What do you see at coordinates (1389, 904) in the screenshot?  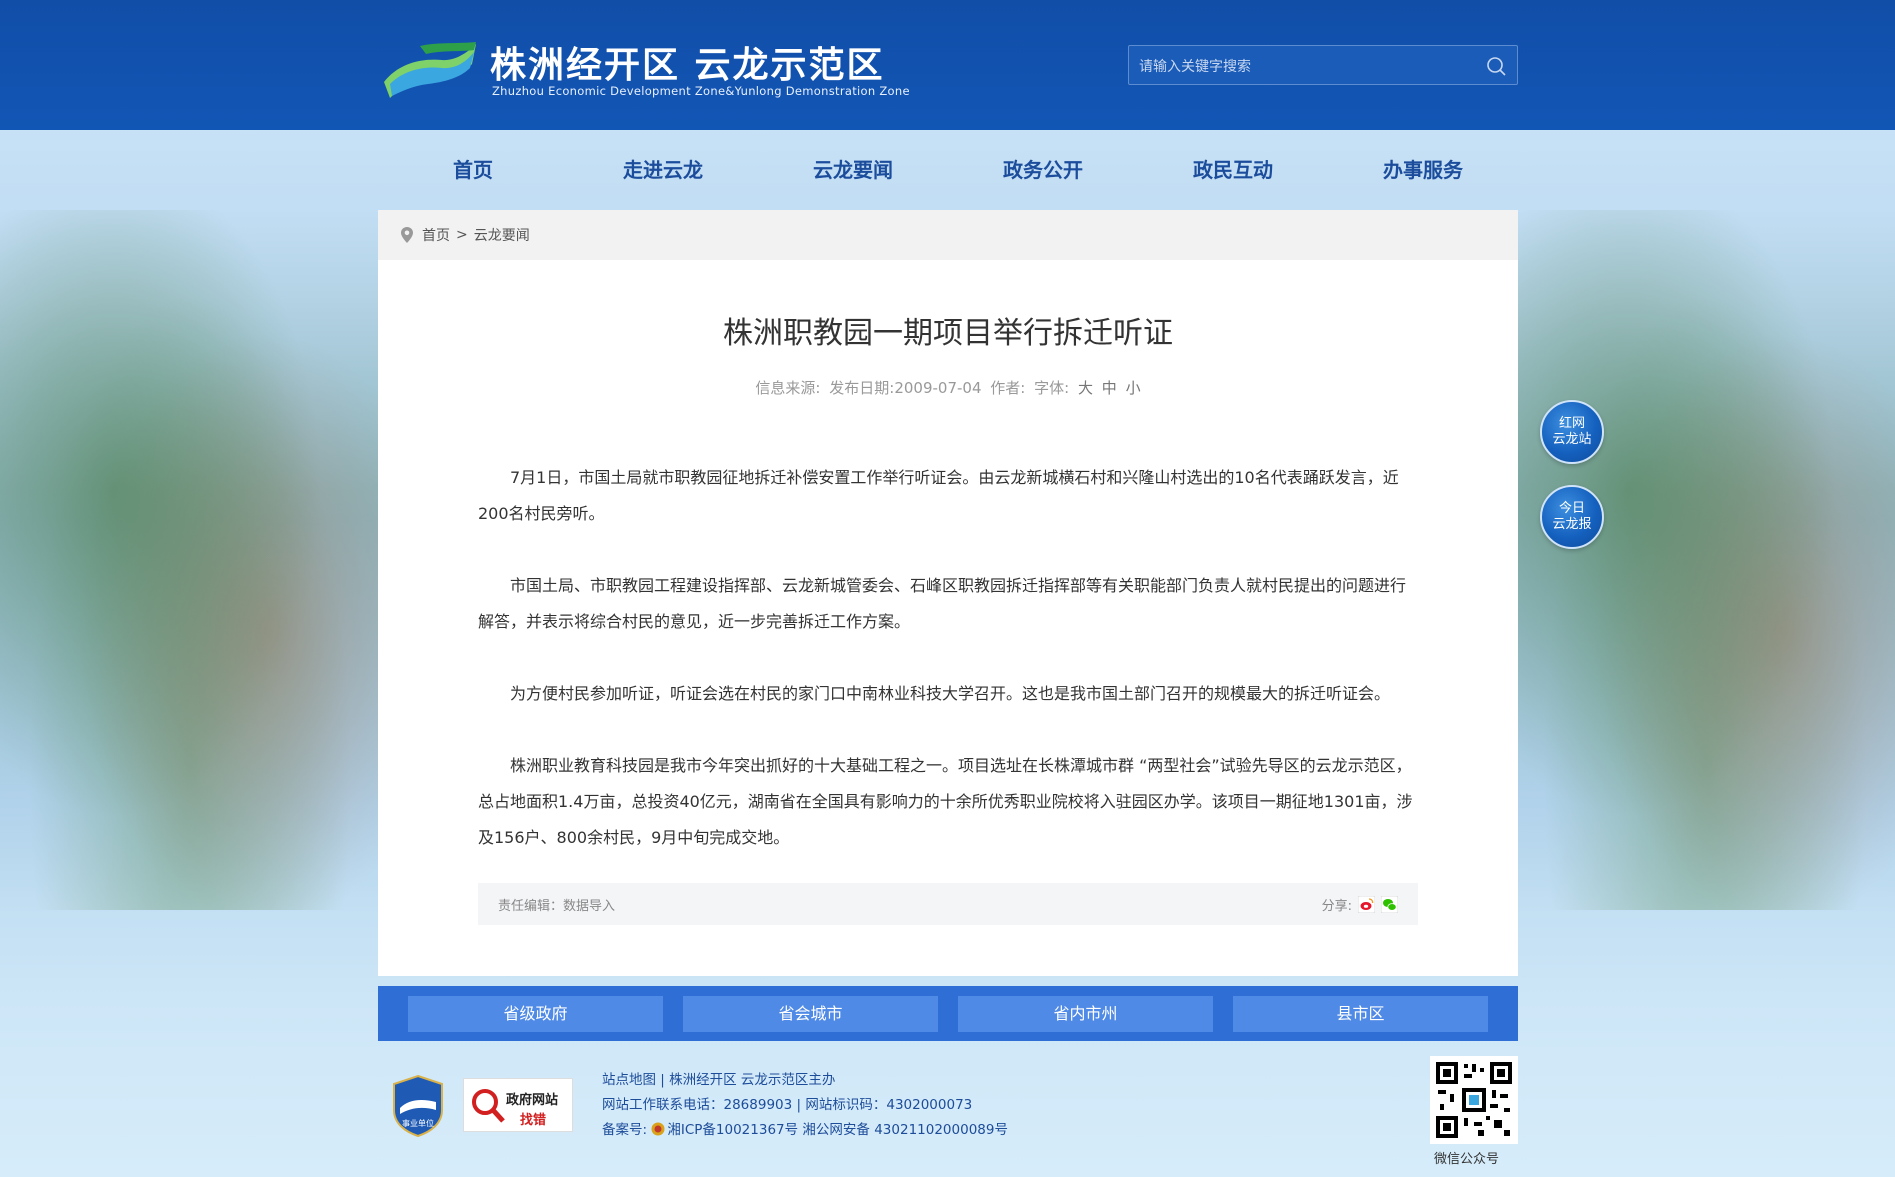 I see `wechat-share-icon` at bounding box center [1389, 904].